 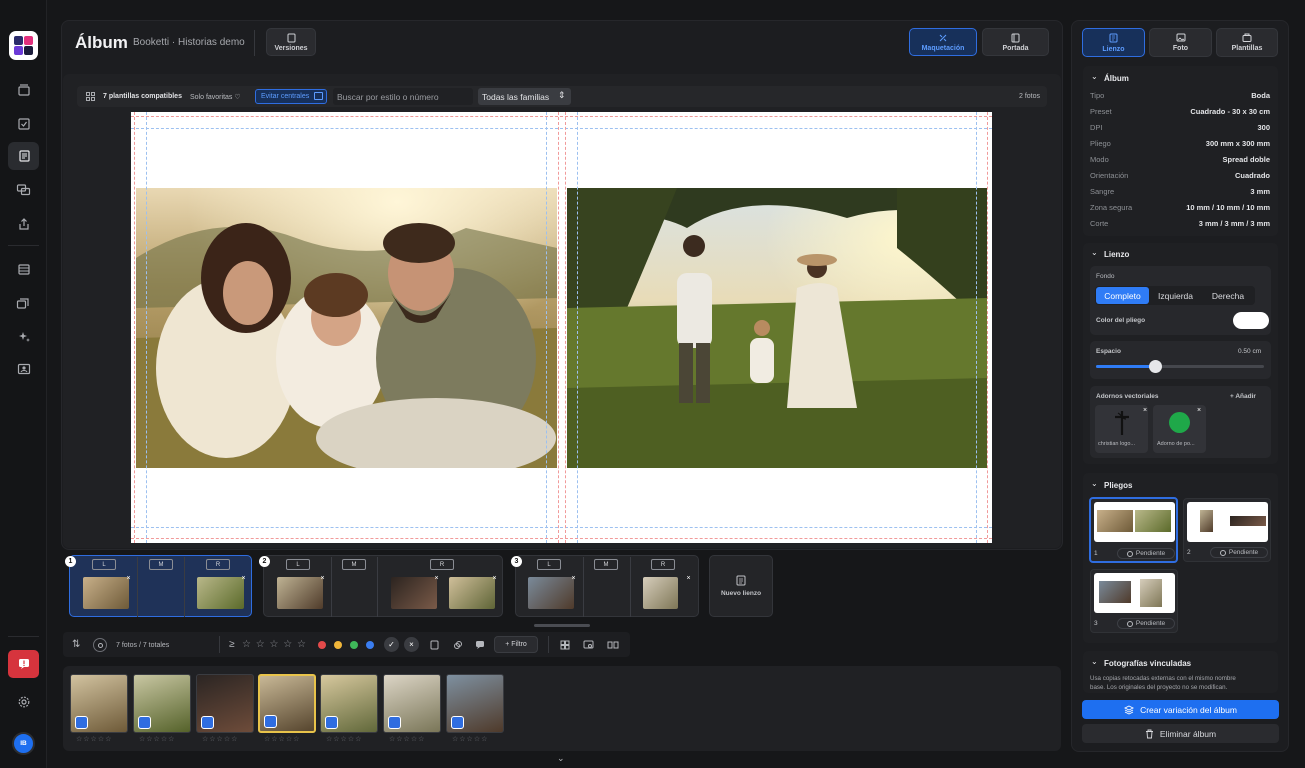 I want to click on spread-color-swatch, so click(x=1251, y=320).